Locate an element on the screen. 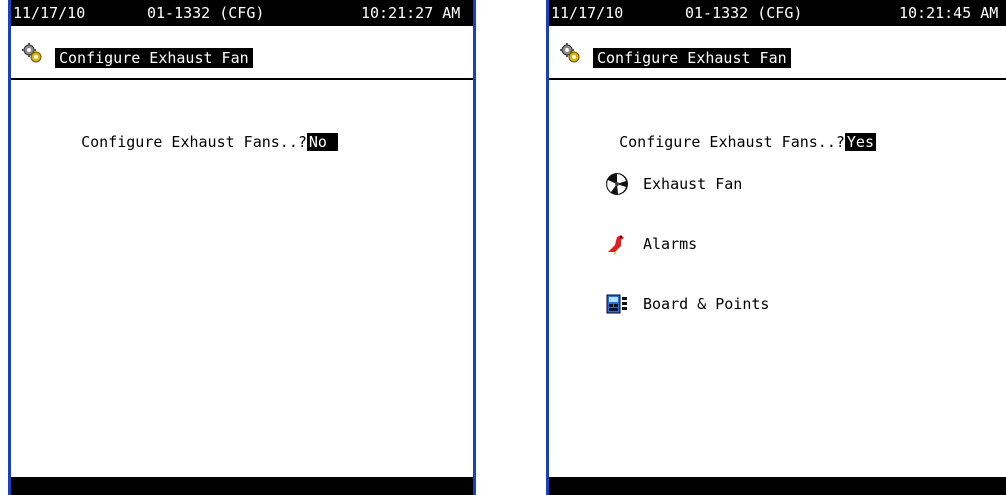 This screenshot has width=1006, height=495. question-value: Yes is located at coordinates (860, 142).